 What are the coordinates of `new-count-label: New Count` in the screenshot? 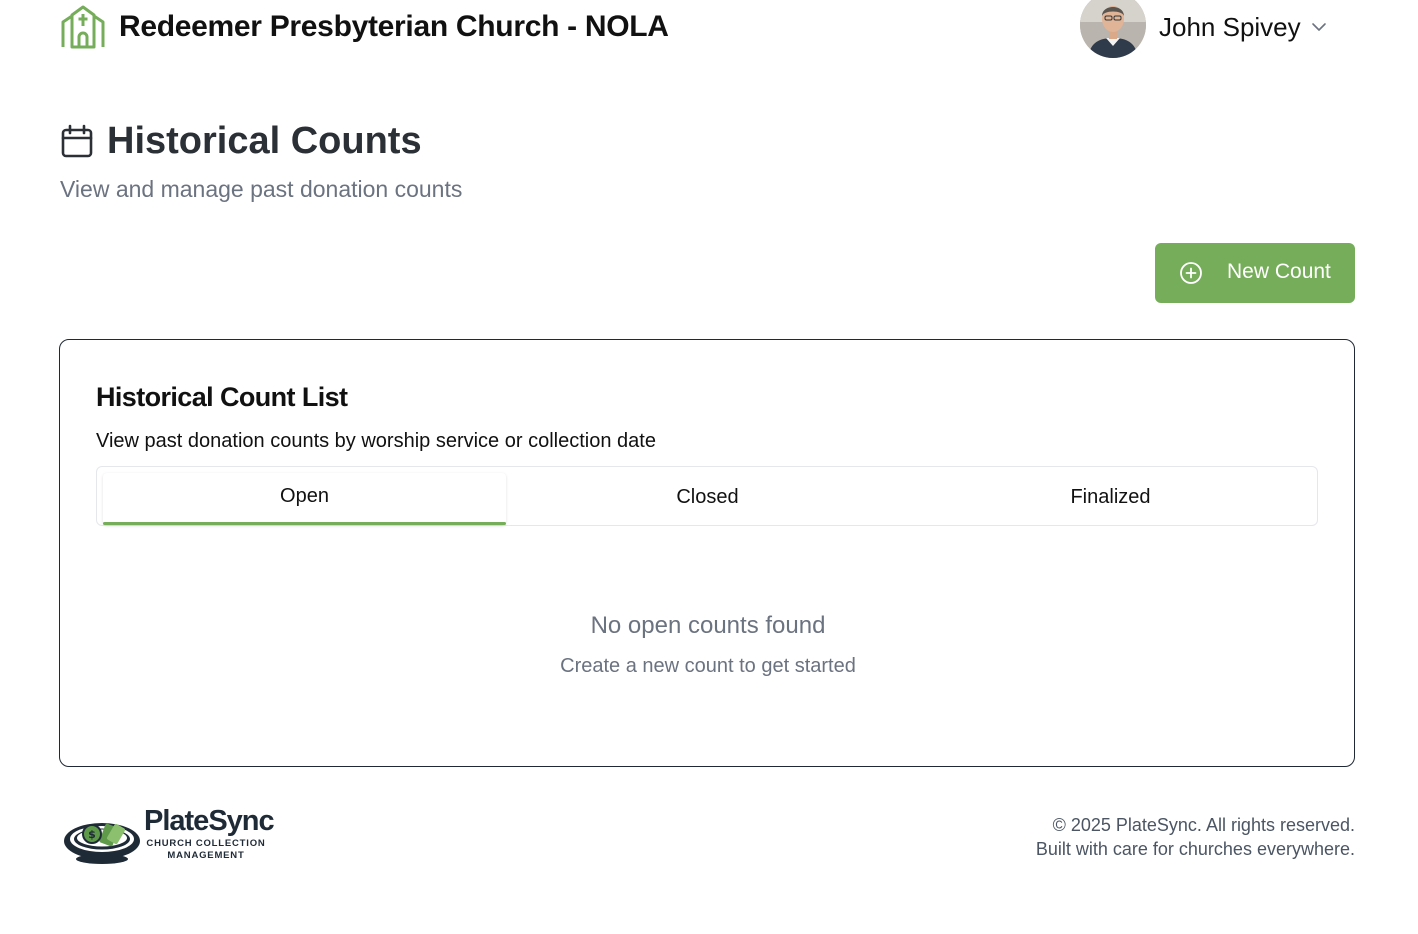 It's located at (1279, 271).